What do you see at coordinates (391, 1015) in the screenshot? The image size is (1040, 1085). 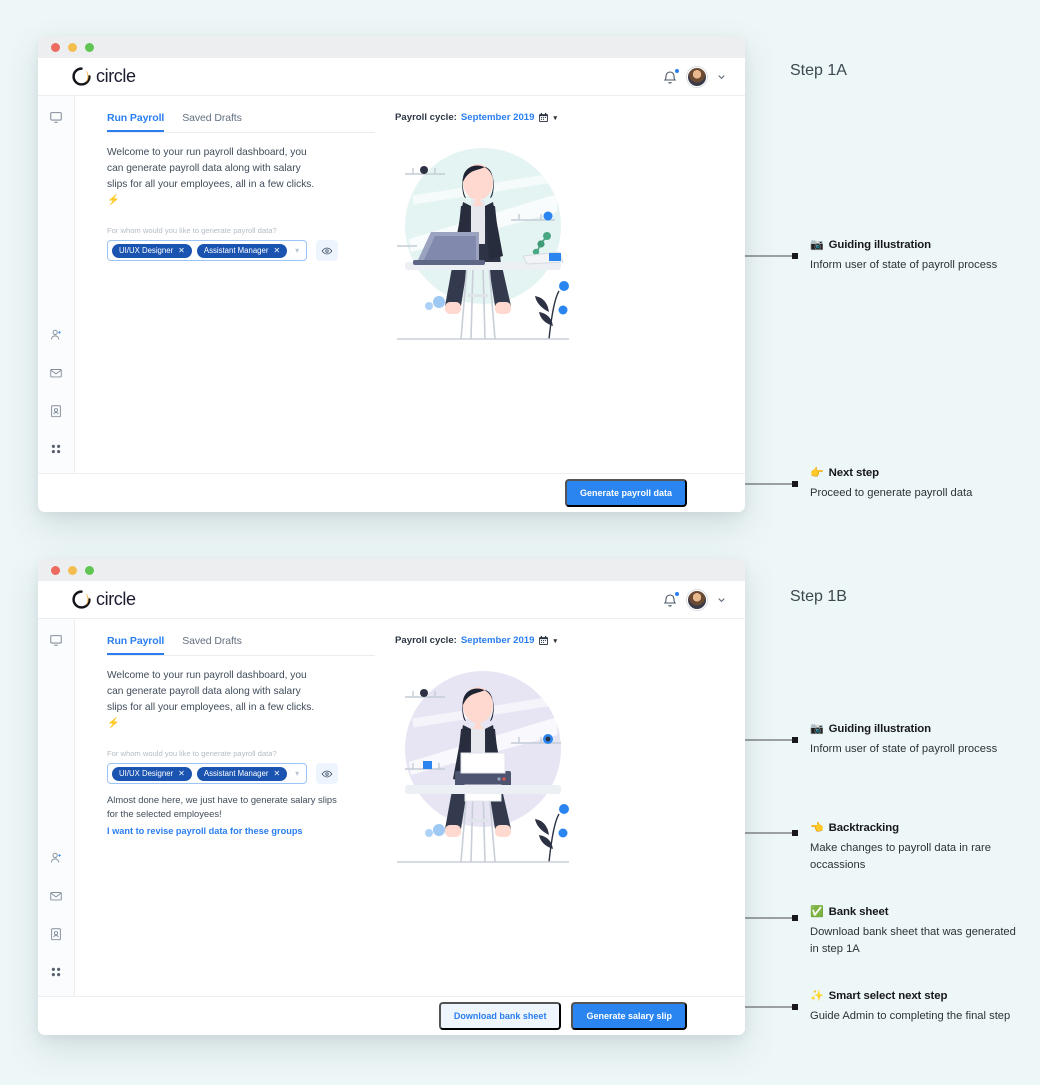 I see `footer-actions-step-1b: Download bank sheet Generate salary slip` at bounding box center [391, 1015].